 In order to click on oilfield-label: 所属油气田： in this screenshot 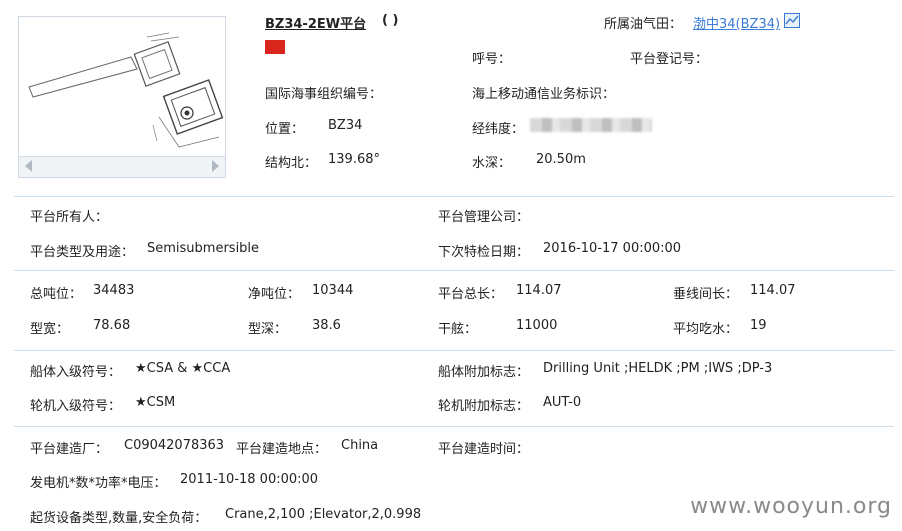, I will do `click(643, 24)`.